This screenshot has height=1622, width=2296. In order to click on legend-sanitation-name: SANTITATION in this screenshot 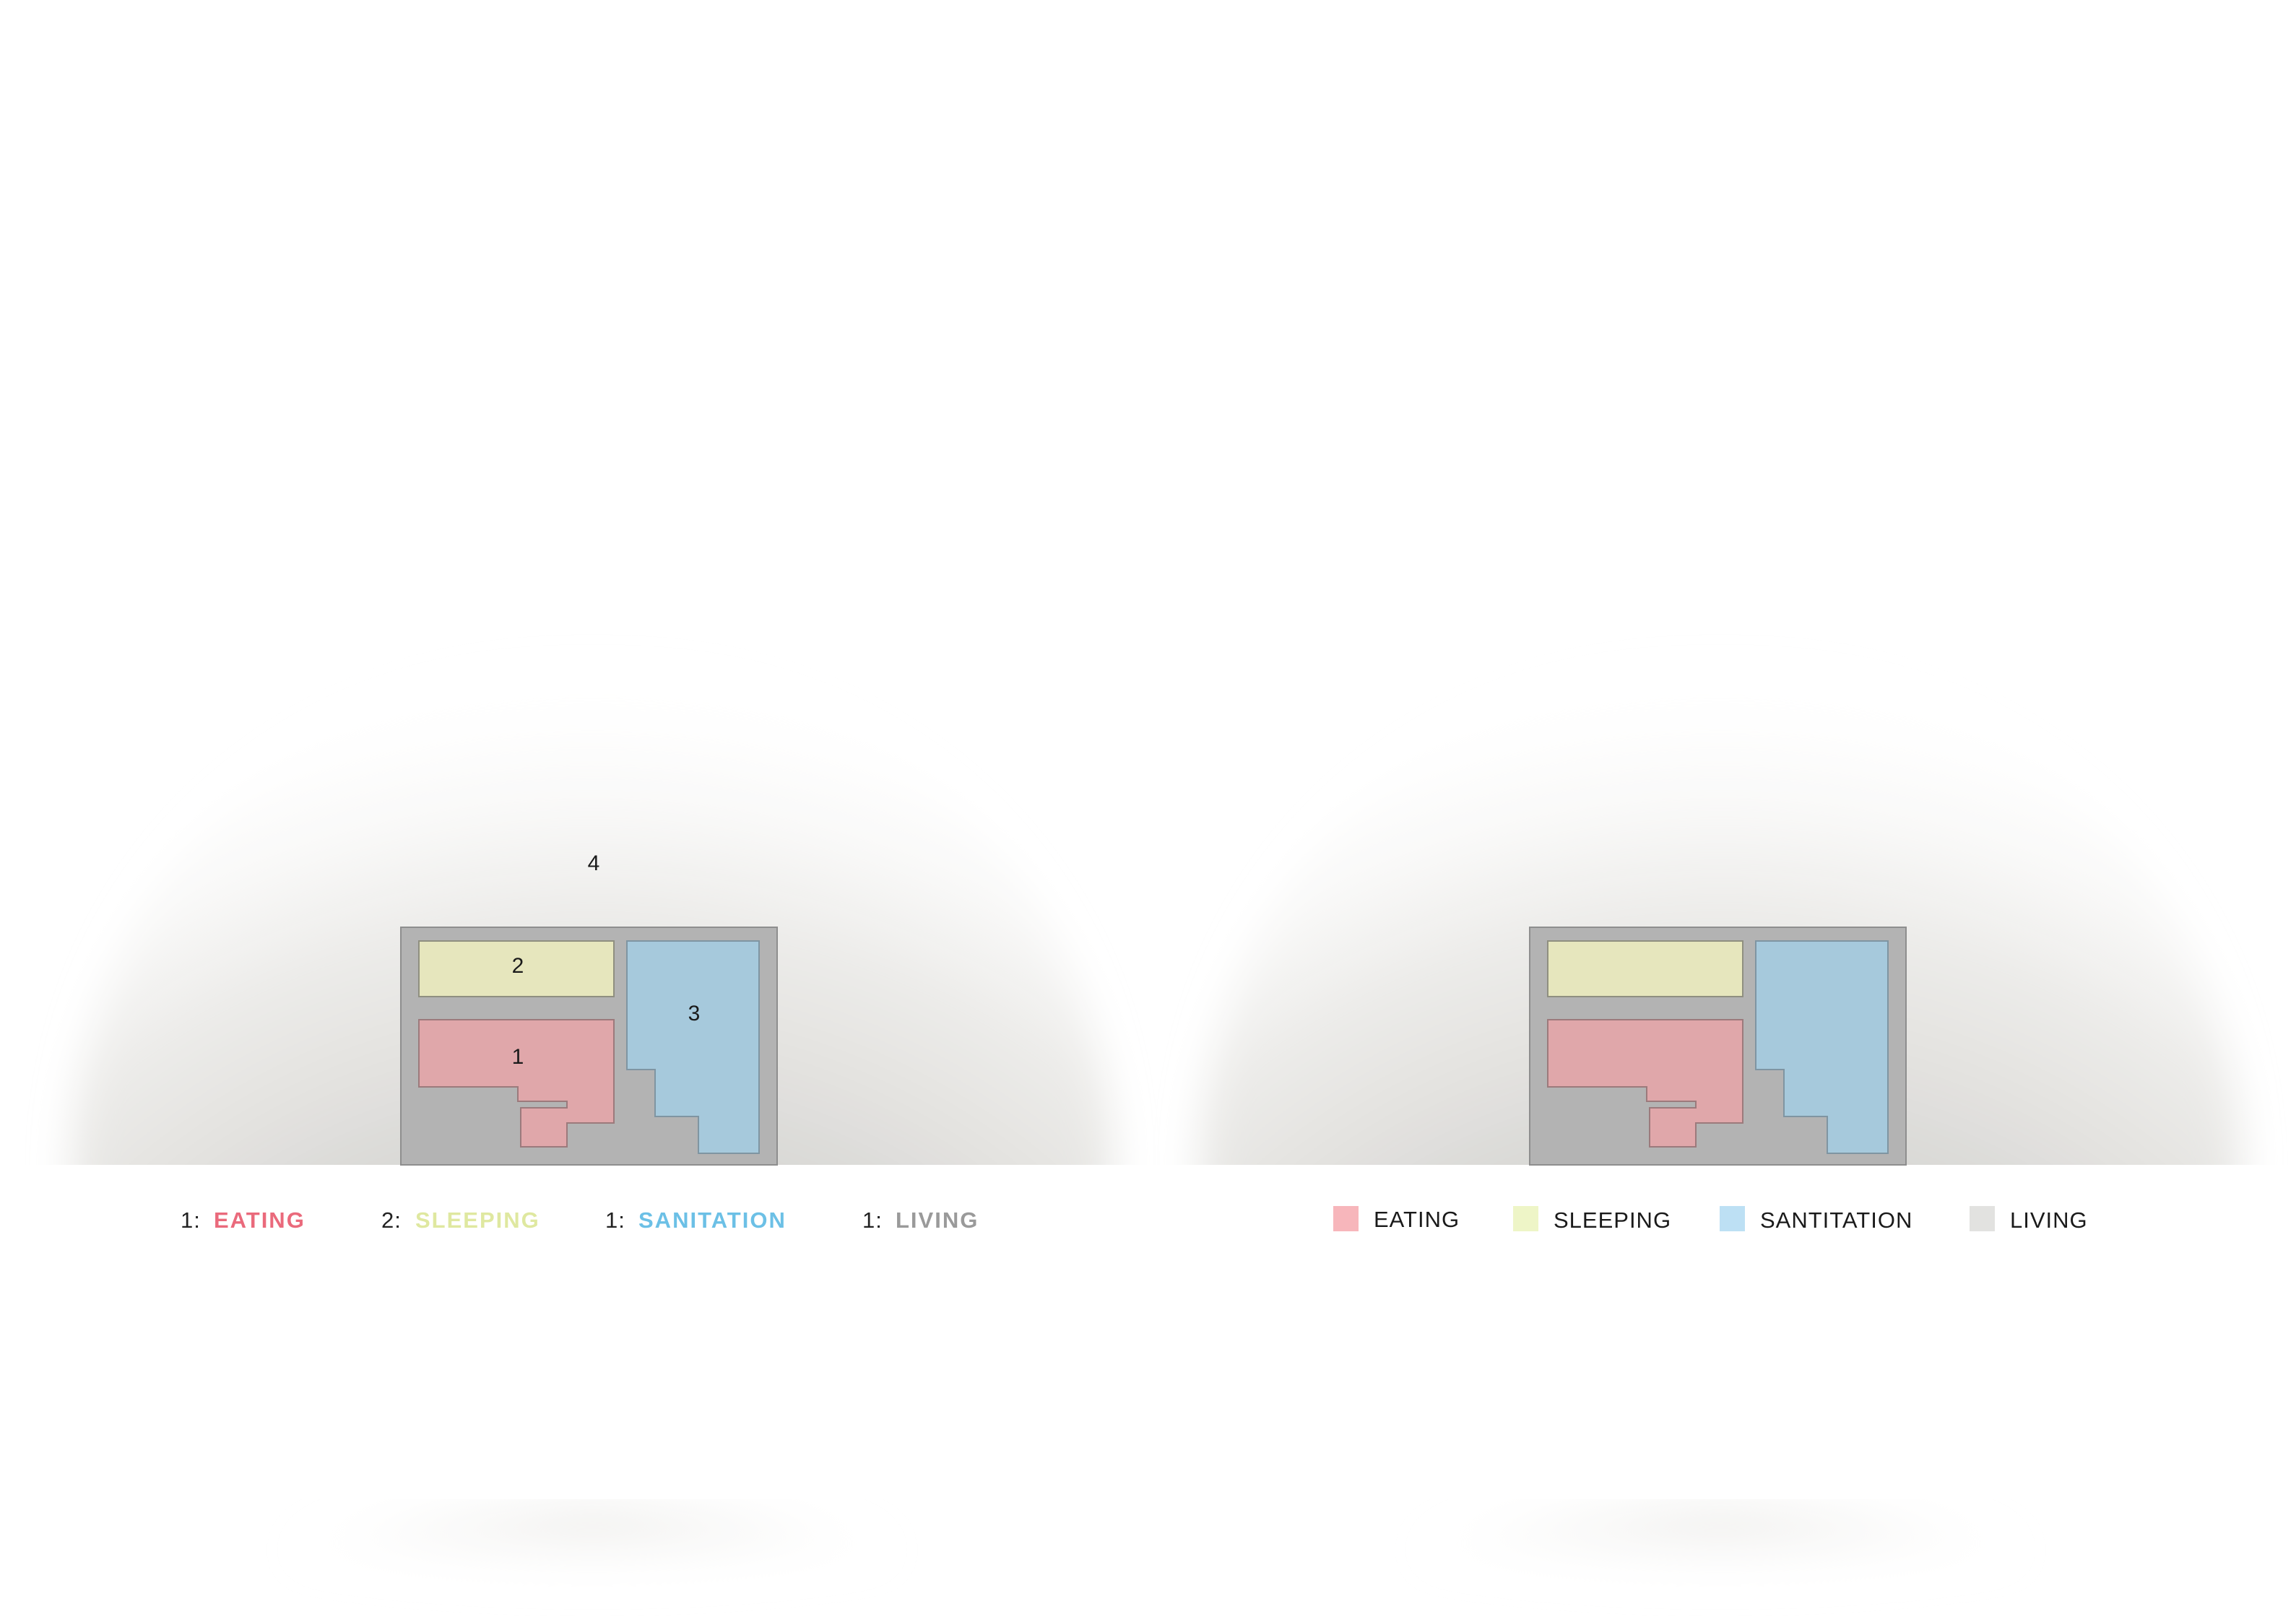, I will do `click(1836, 1220)`.